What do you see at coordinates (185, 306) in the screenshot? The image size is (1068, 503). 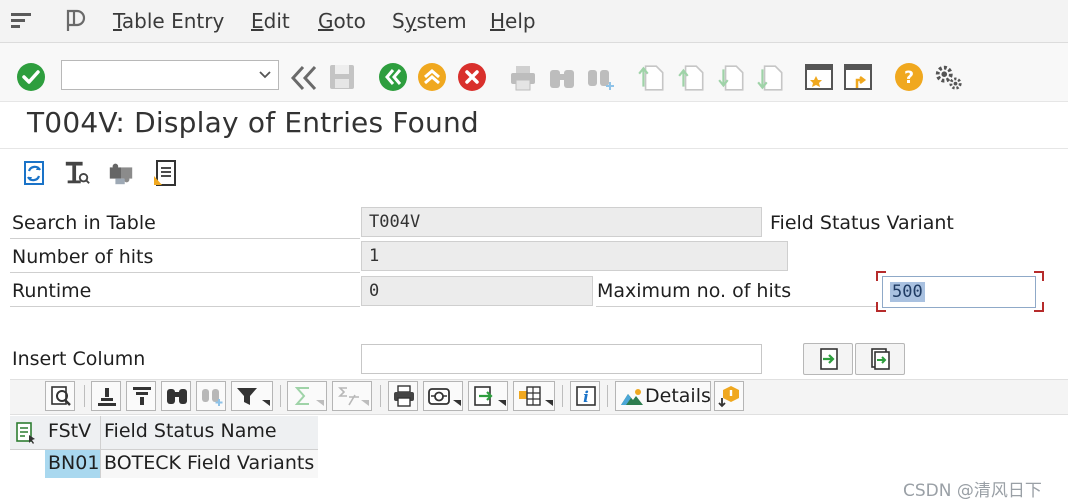 I see `runtime-divider` at bounding box center [185, 306].